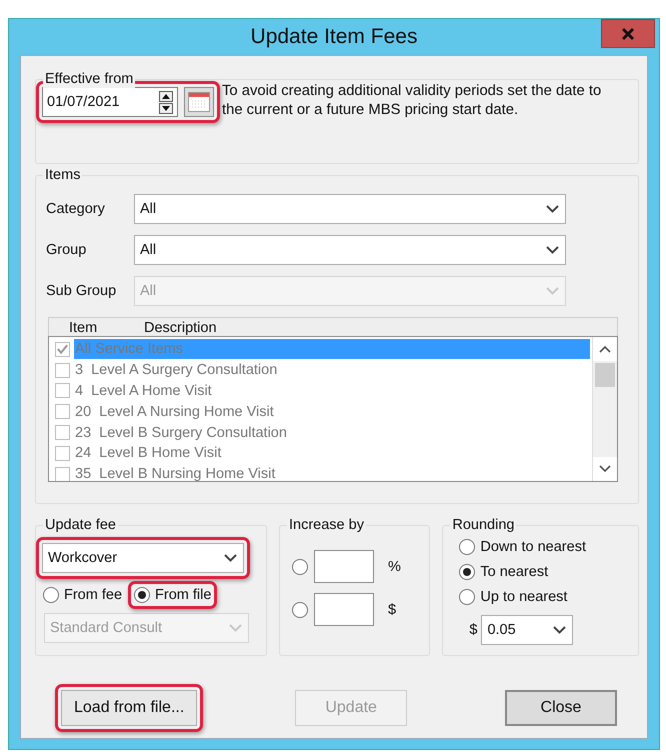  I want to click on group-label: Rounding, so click(483, 525).